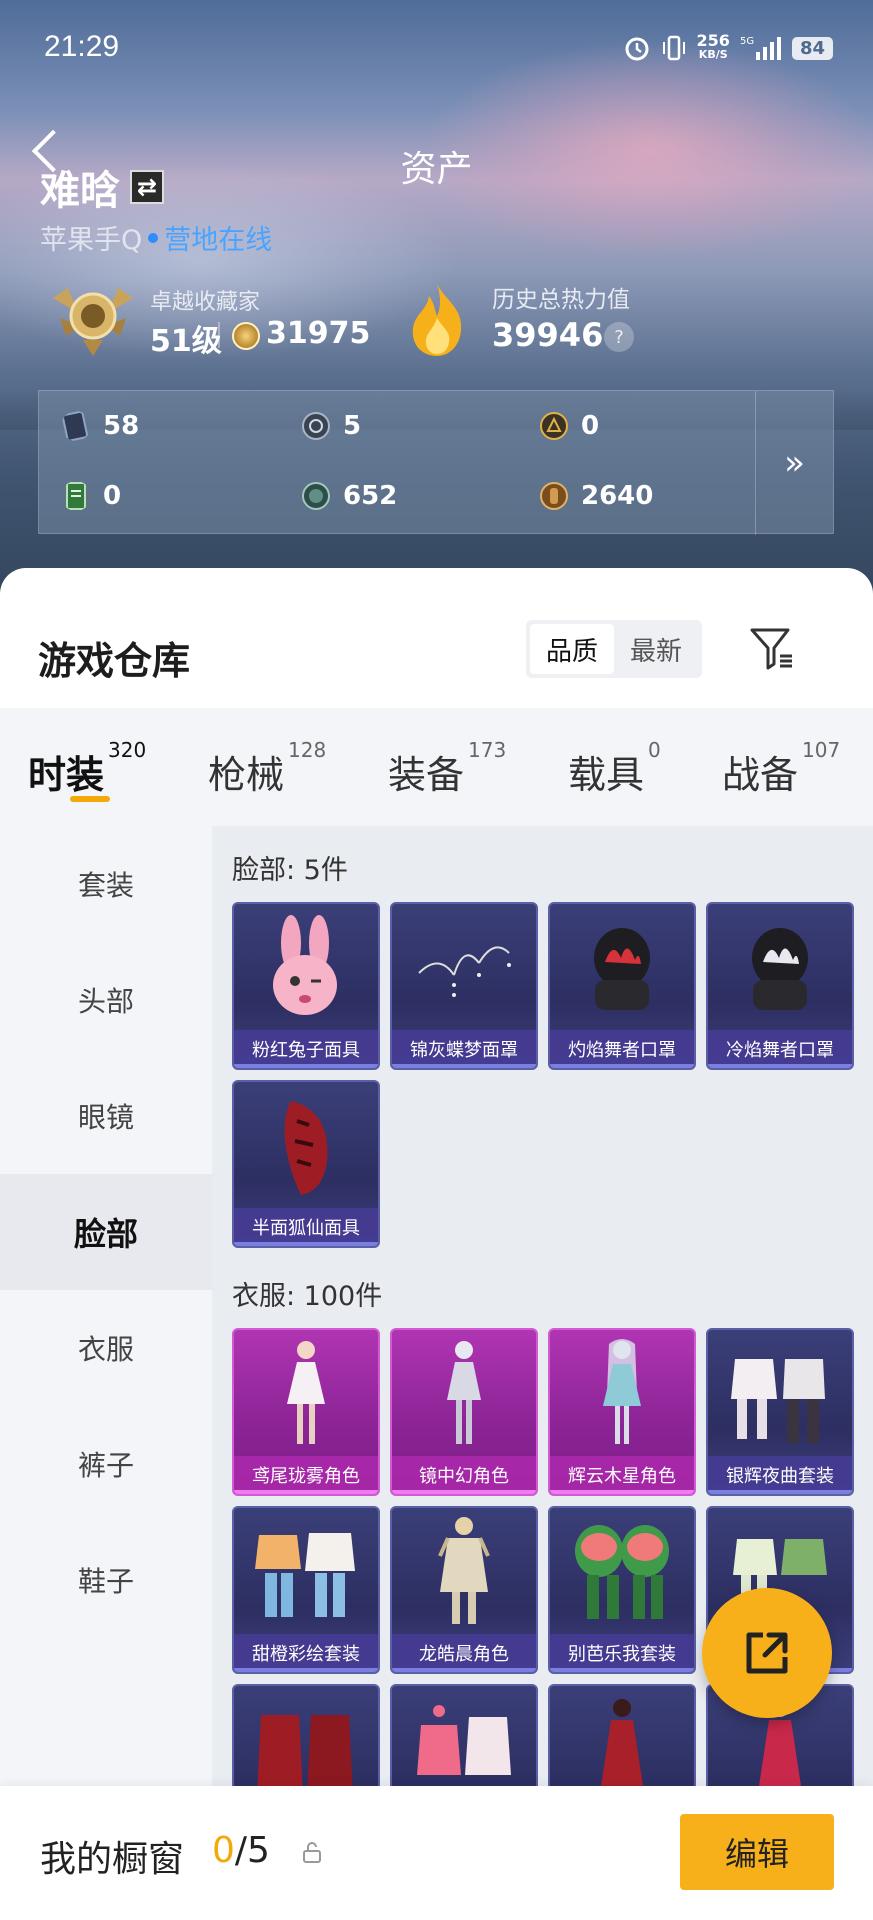 This screenshot has height=1920, width=873. I want to click on item-card: 锦灰蝶梦面罩, so click(464, 986).